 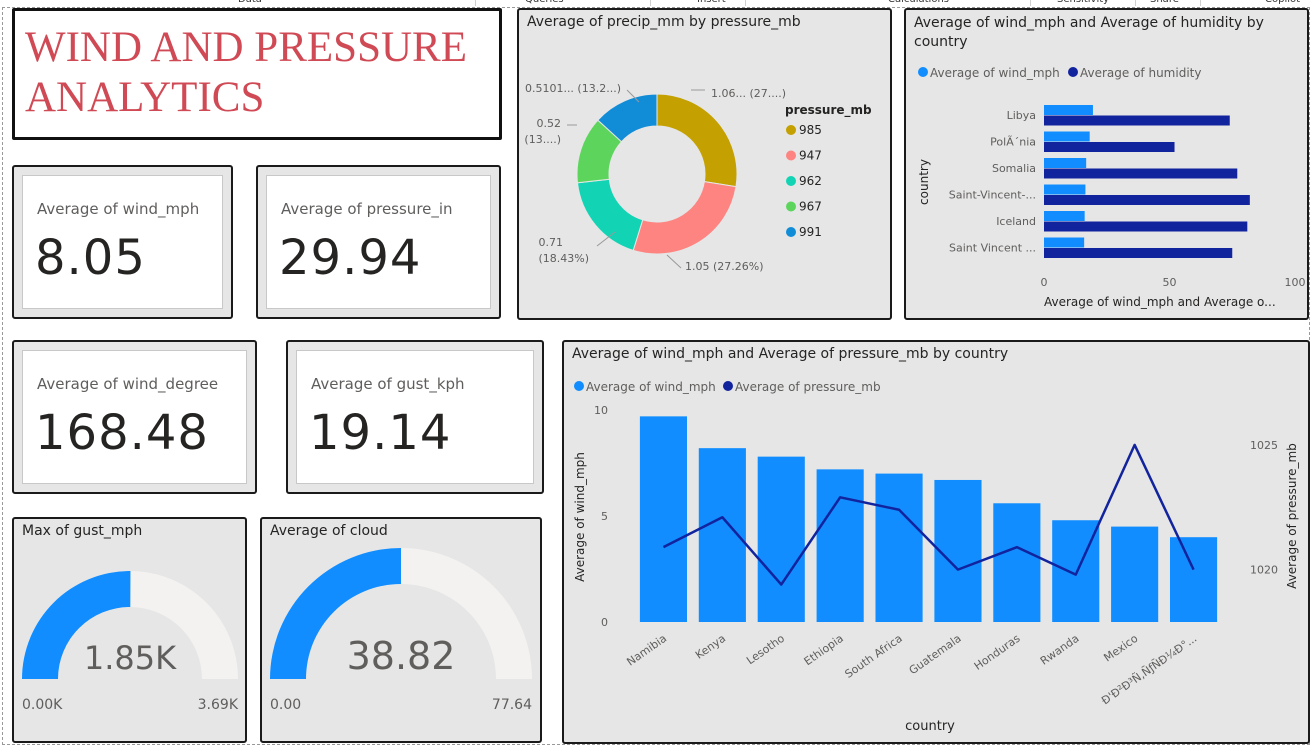 What do you see at coordinates (579, 386) in the screenshot?
I see `combo-legend-marker` at bounding box center [579, 386].